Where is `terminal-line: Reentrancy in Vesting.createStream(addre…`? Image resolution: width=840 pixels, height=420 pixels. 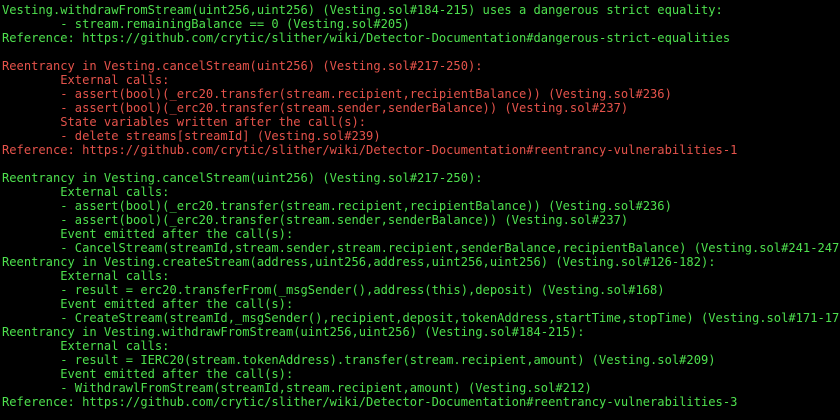 terminal-line: Reentrancy in Vesting.createStream(addre… is located at coordinates (359, 262).